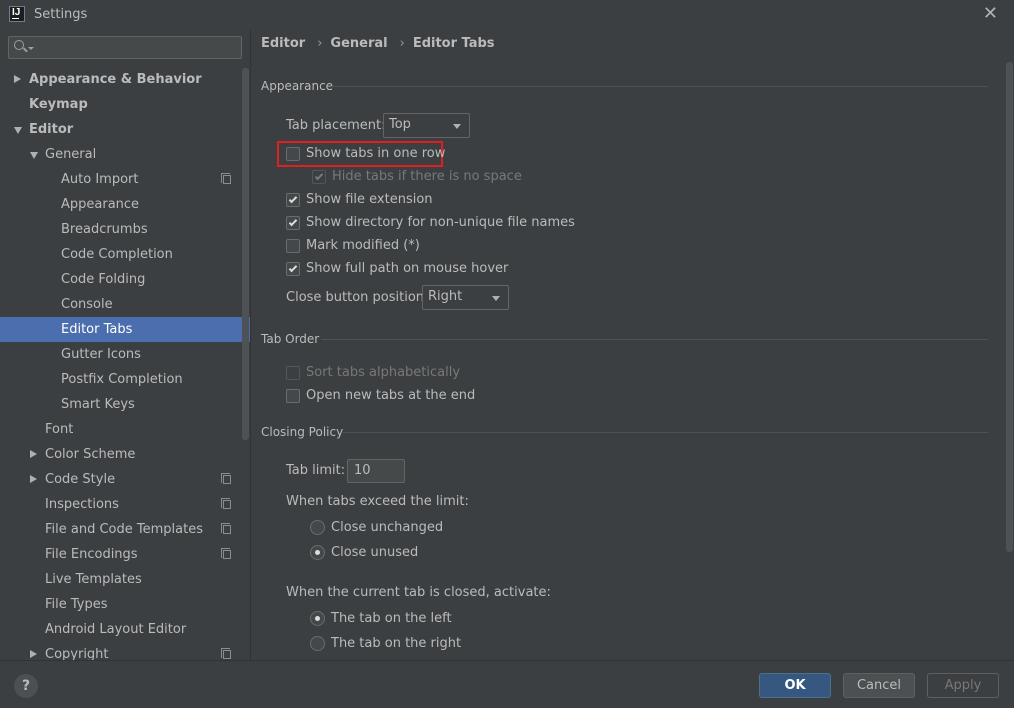  I want to click on sidebar-scrollbar, so click(245, 254).